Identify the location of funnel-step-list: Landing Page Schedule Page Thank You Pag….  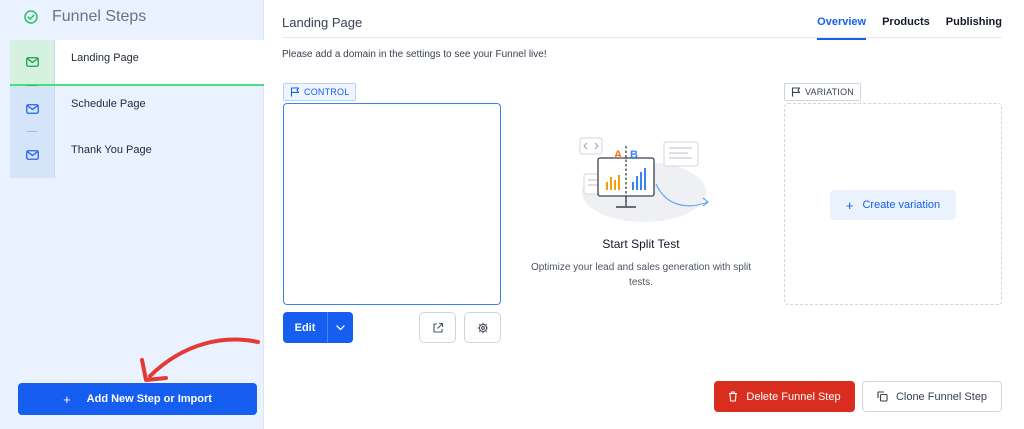
(137, 109).